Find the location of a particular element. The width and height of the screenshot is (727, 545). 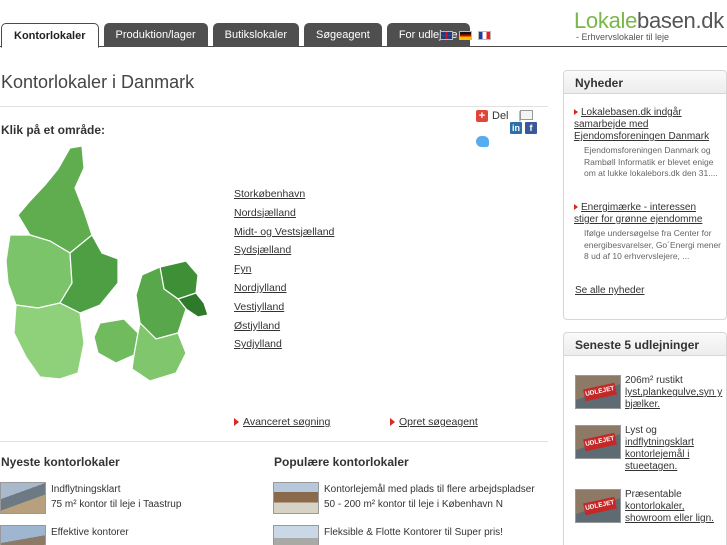

list-item: Sydsjælland is located at coordinates (284, 253).